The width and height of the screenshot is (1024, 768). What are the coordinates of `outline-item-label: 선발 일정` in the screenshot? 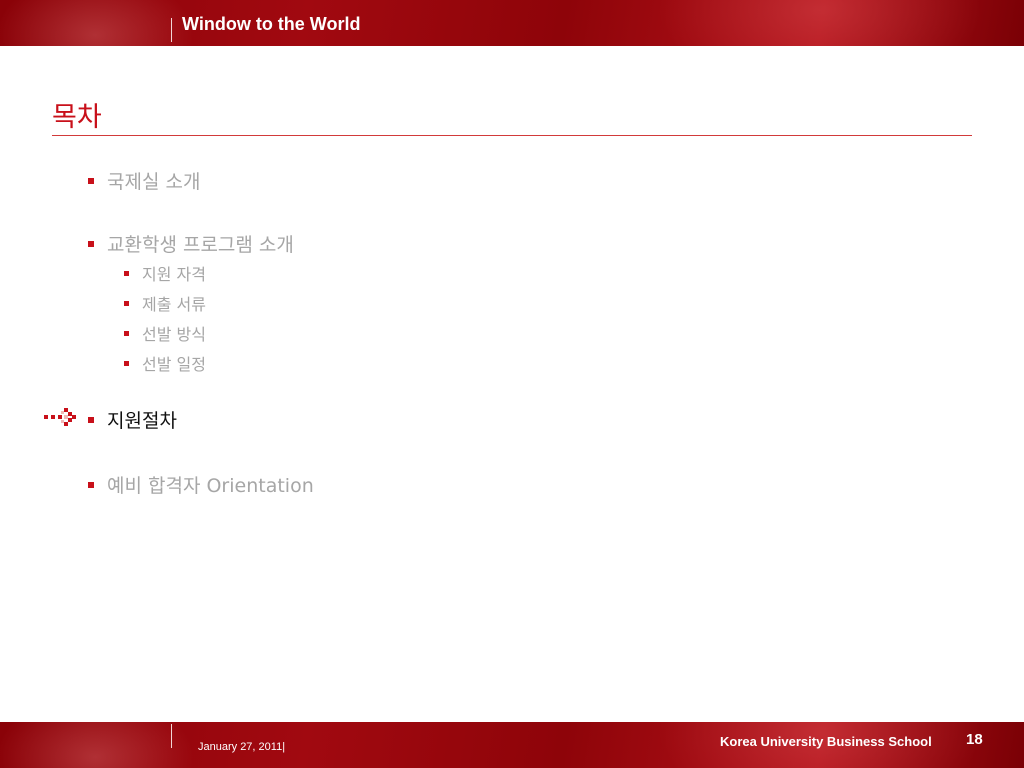 It's located at (174, 364).